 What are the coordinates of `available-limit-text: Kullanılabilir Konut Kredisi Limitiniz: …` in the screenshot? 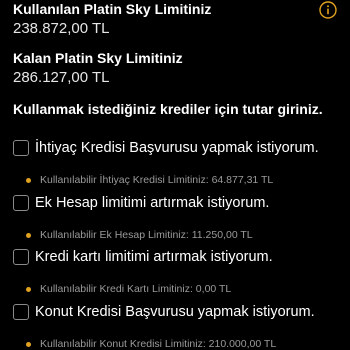 It's located at (158, 344).